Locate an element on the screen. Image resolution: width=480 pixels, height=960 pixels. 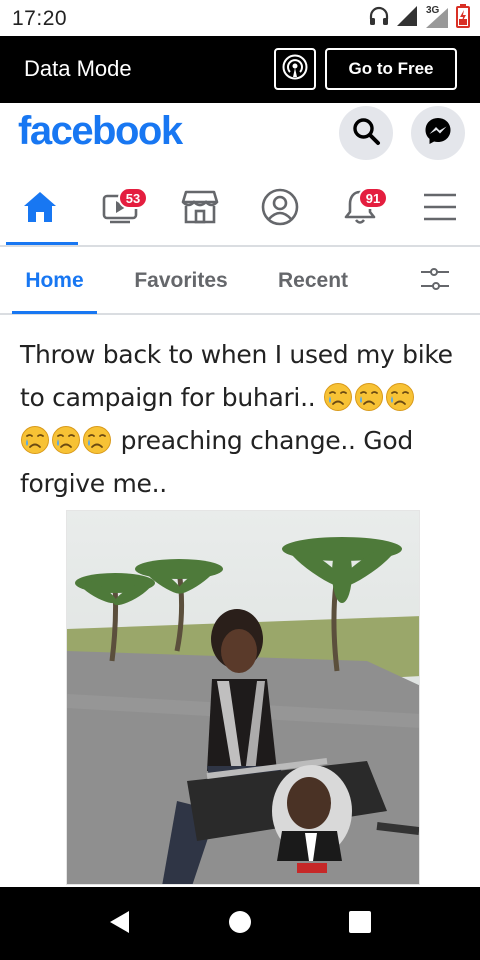
nav-watch: 53 is located at coordinates (120, 209).